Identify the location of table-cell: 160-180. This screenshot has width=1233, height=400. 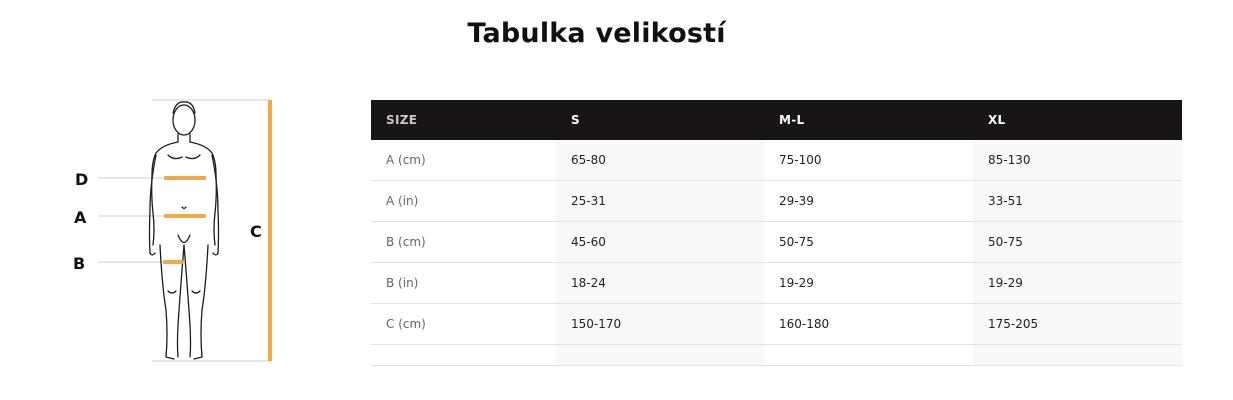
(868, 324).